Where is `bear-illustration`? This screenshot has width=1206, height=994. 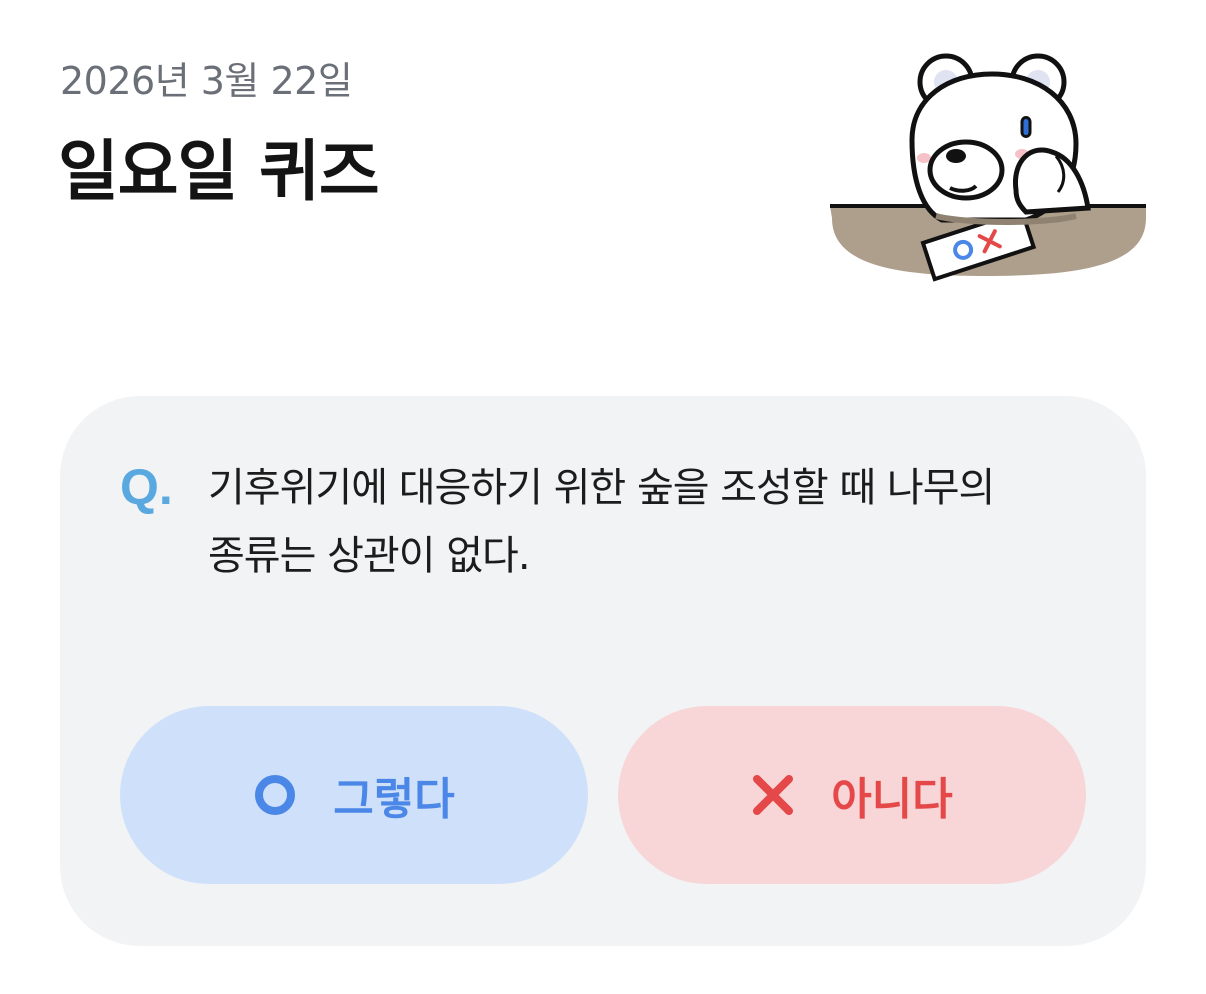
bear-illustration is located at coordinates (989, 165).